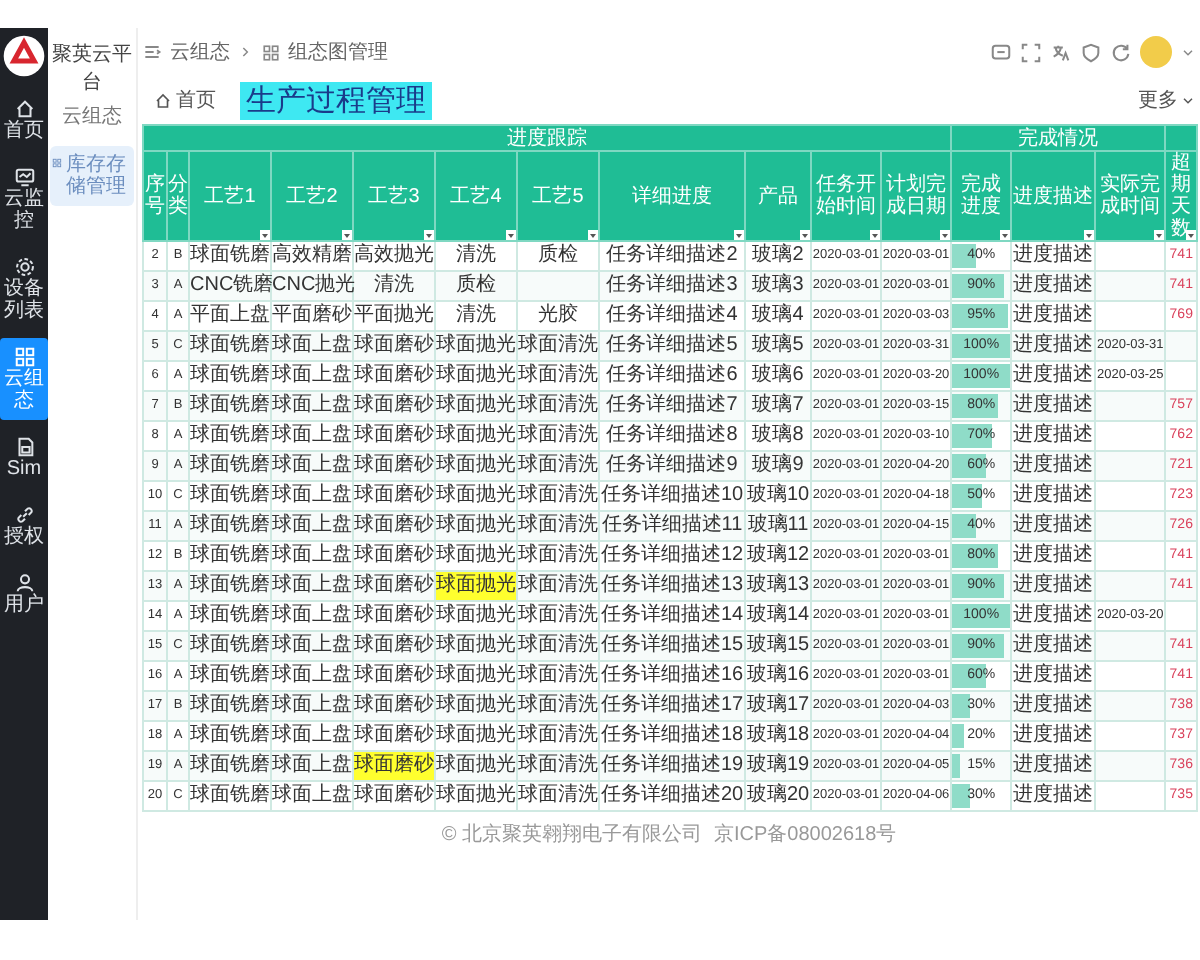 Image resolution: width=1200 pixels, height=960 pixels. Describe the element at coordinates (846, 196) in the screenshot. I see `column-header: 任务开始时间` at that location.